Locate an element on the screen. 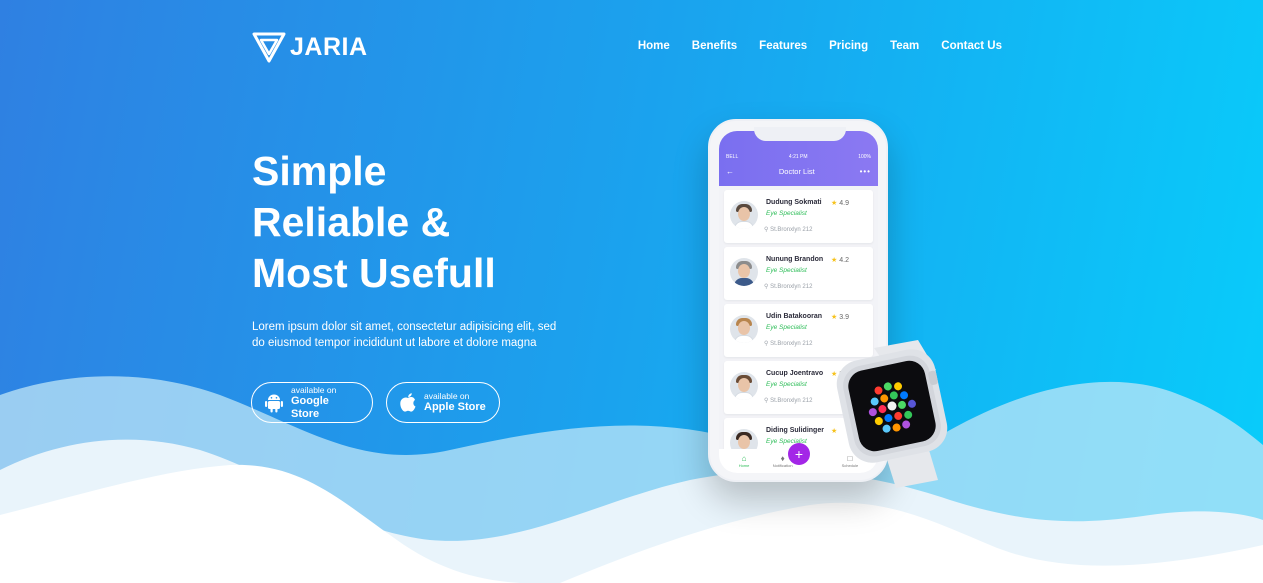  google-store-label: Google Store is located at coordinates (309, 407).